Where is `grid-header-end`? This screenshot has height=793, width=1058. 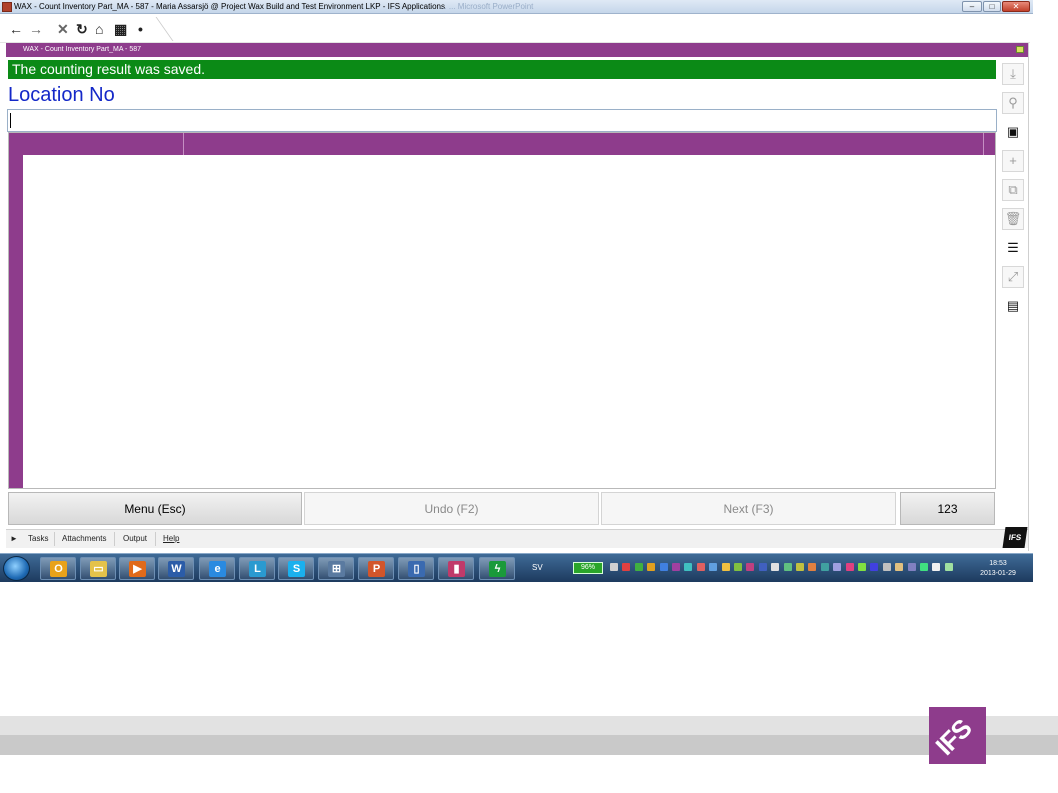 grid-header-end is located at coordinates (989, 144).